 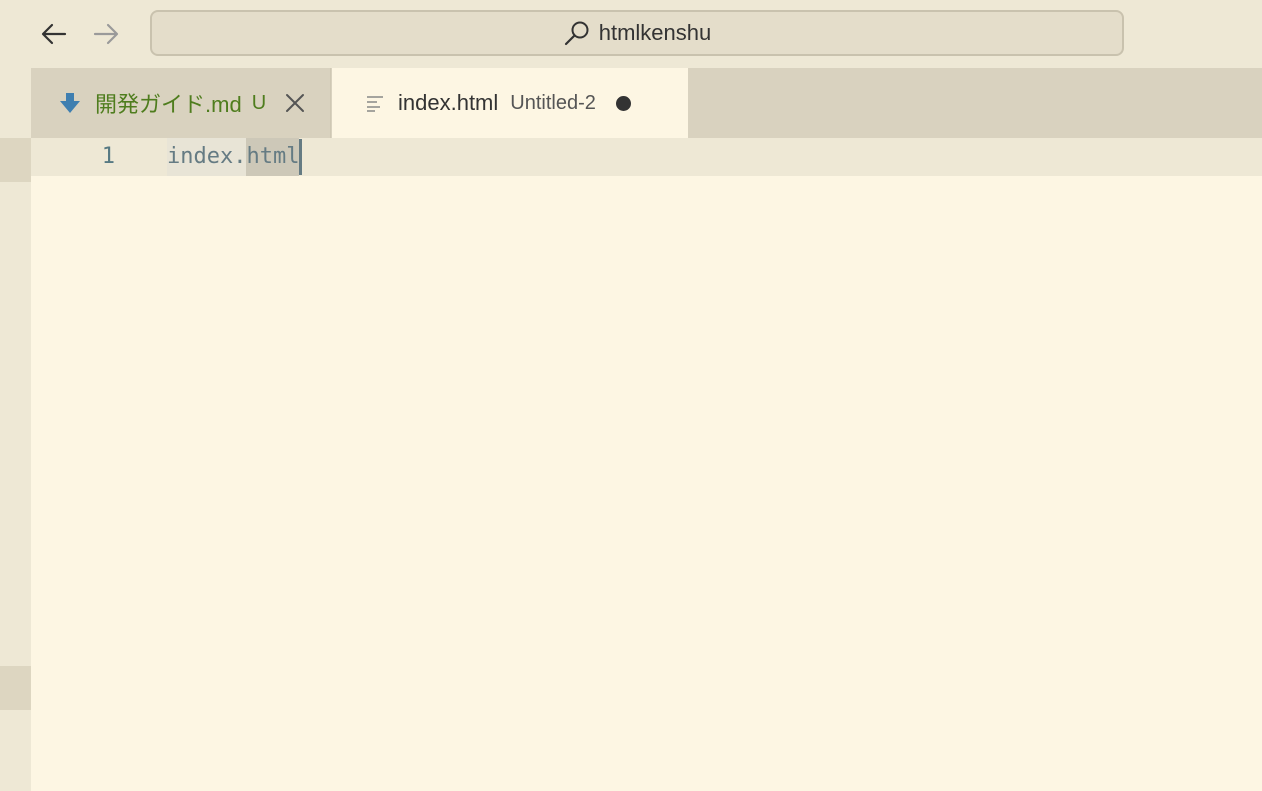 I want to click on editor-tab-bar: 開発ガイド.md U index.html Untitled-2, so click(x=646, y=103).